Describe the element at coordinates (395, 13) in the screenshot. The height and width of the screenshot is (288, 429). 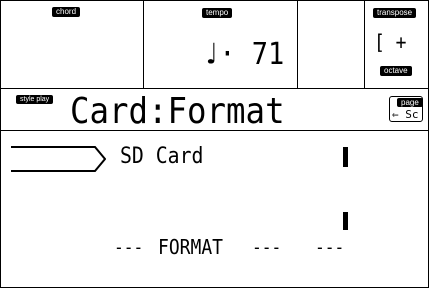
I see `transpose-badge: transpose` at that location.